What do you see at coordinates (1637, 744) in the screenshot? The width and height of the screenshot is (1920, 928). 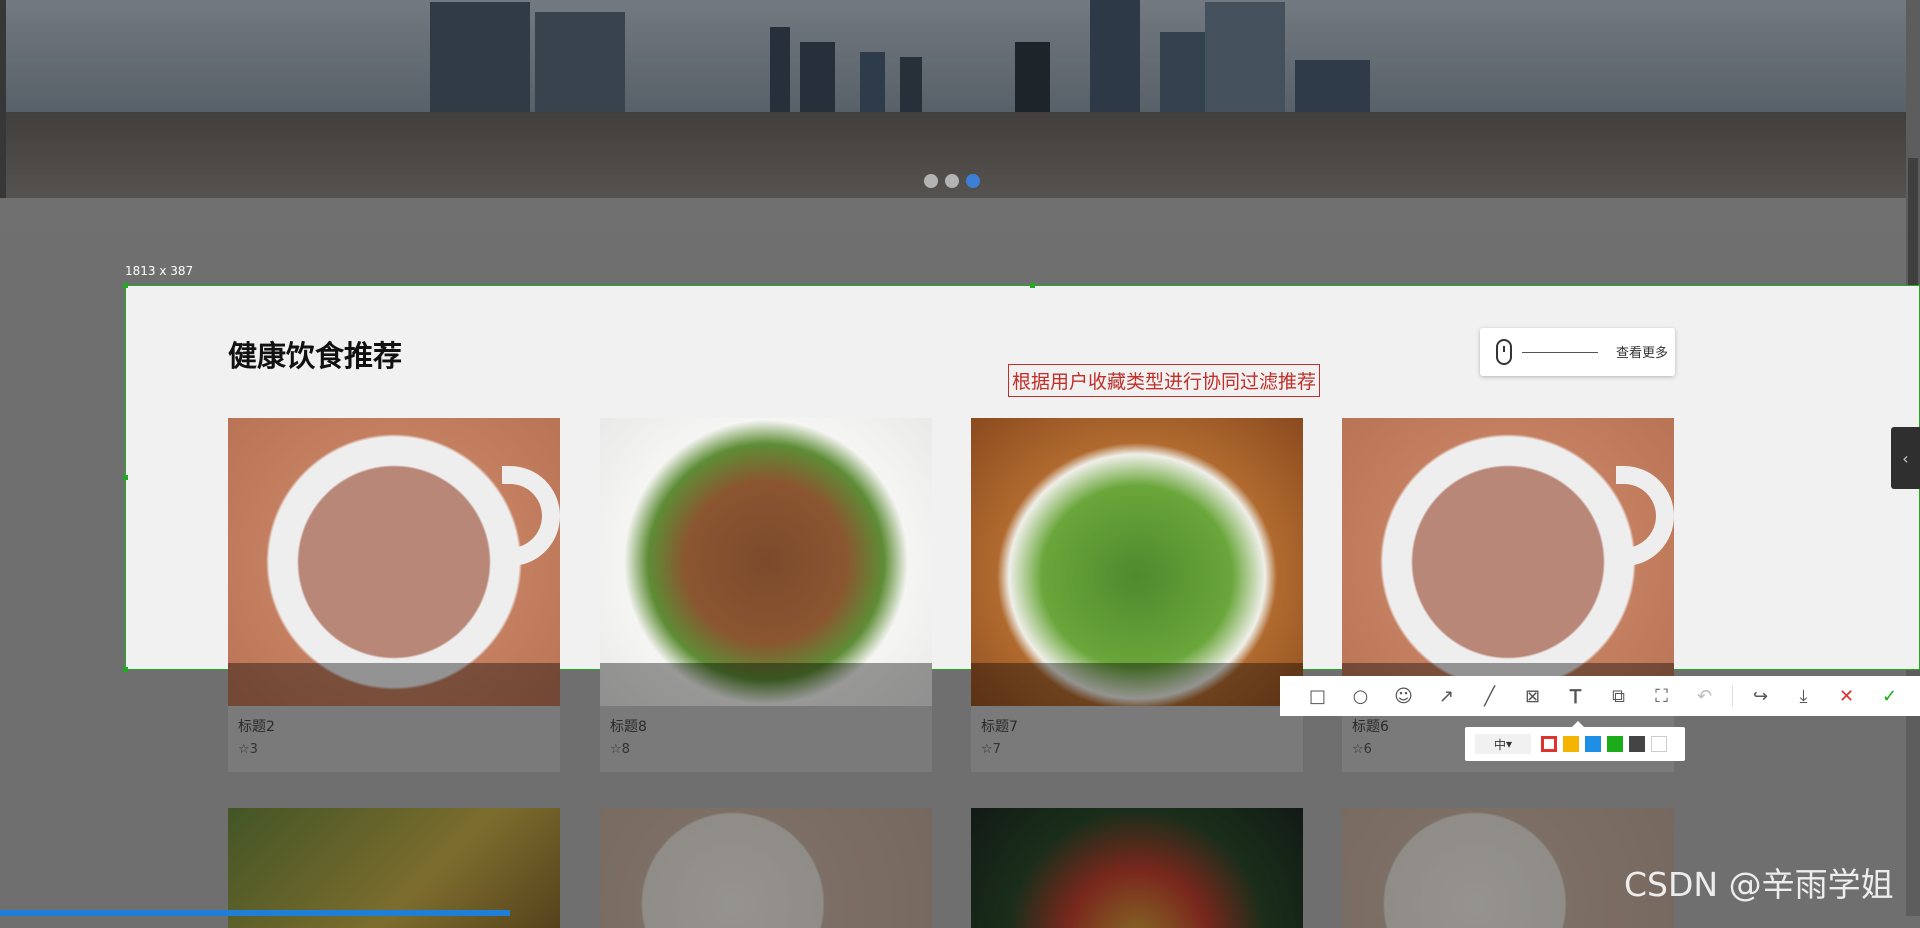 I see `color-swatch-dark` at bounding box center [1637, 744].